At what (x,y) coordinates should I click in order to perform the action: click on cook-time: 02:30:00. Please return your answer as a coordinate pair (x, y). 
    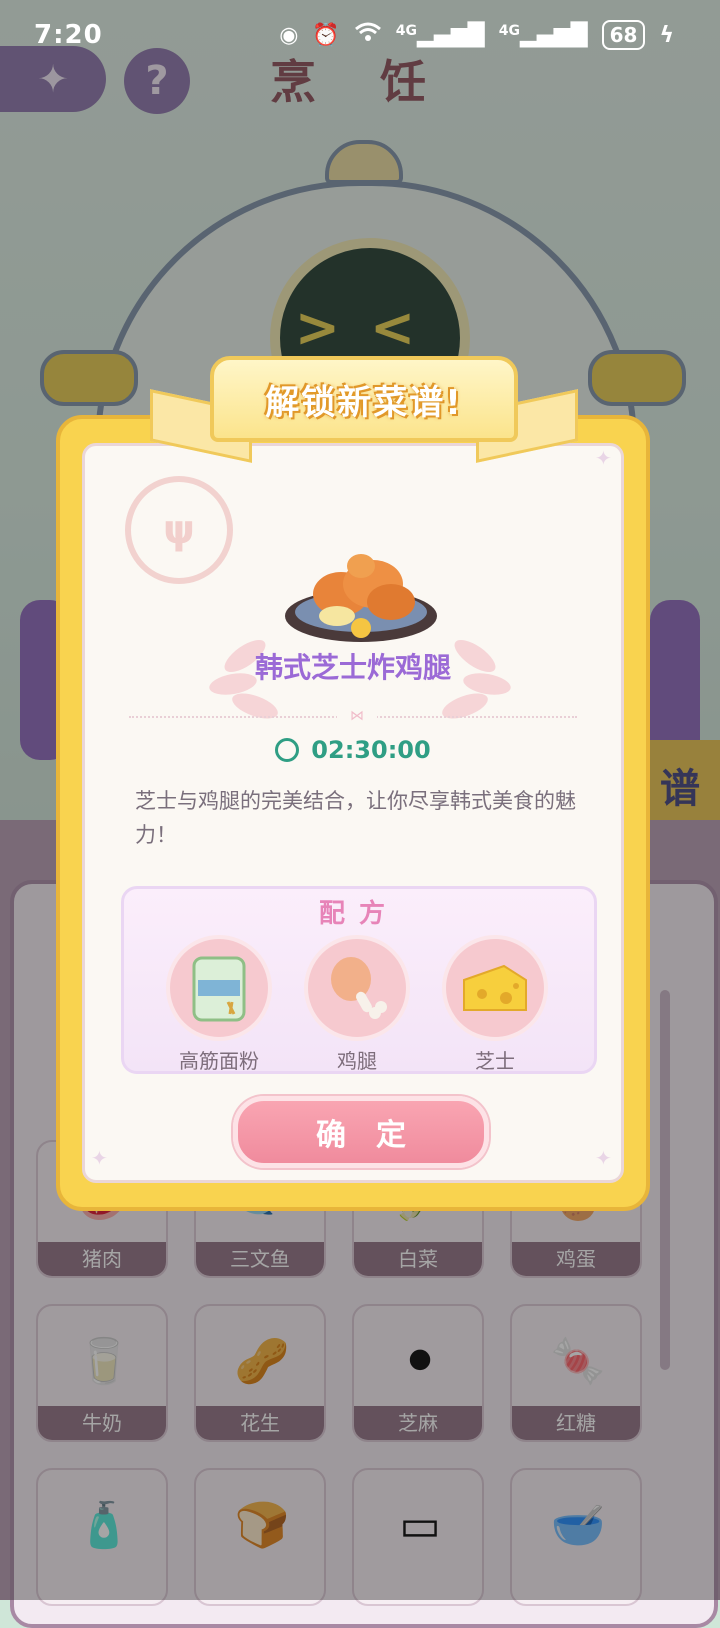
    Looking at the image, I should click on (353, 750).